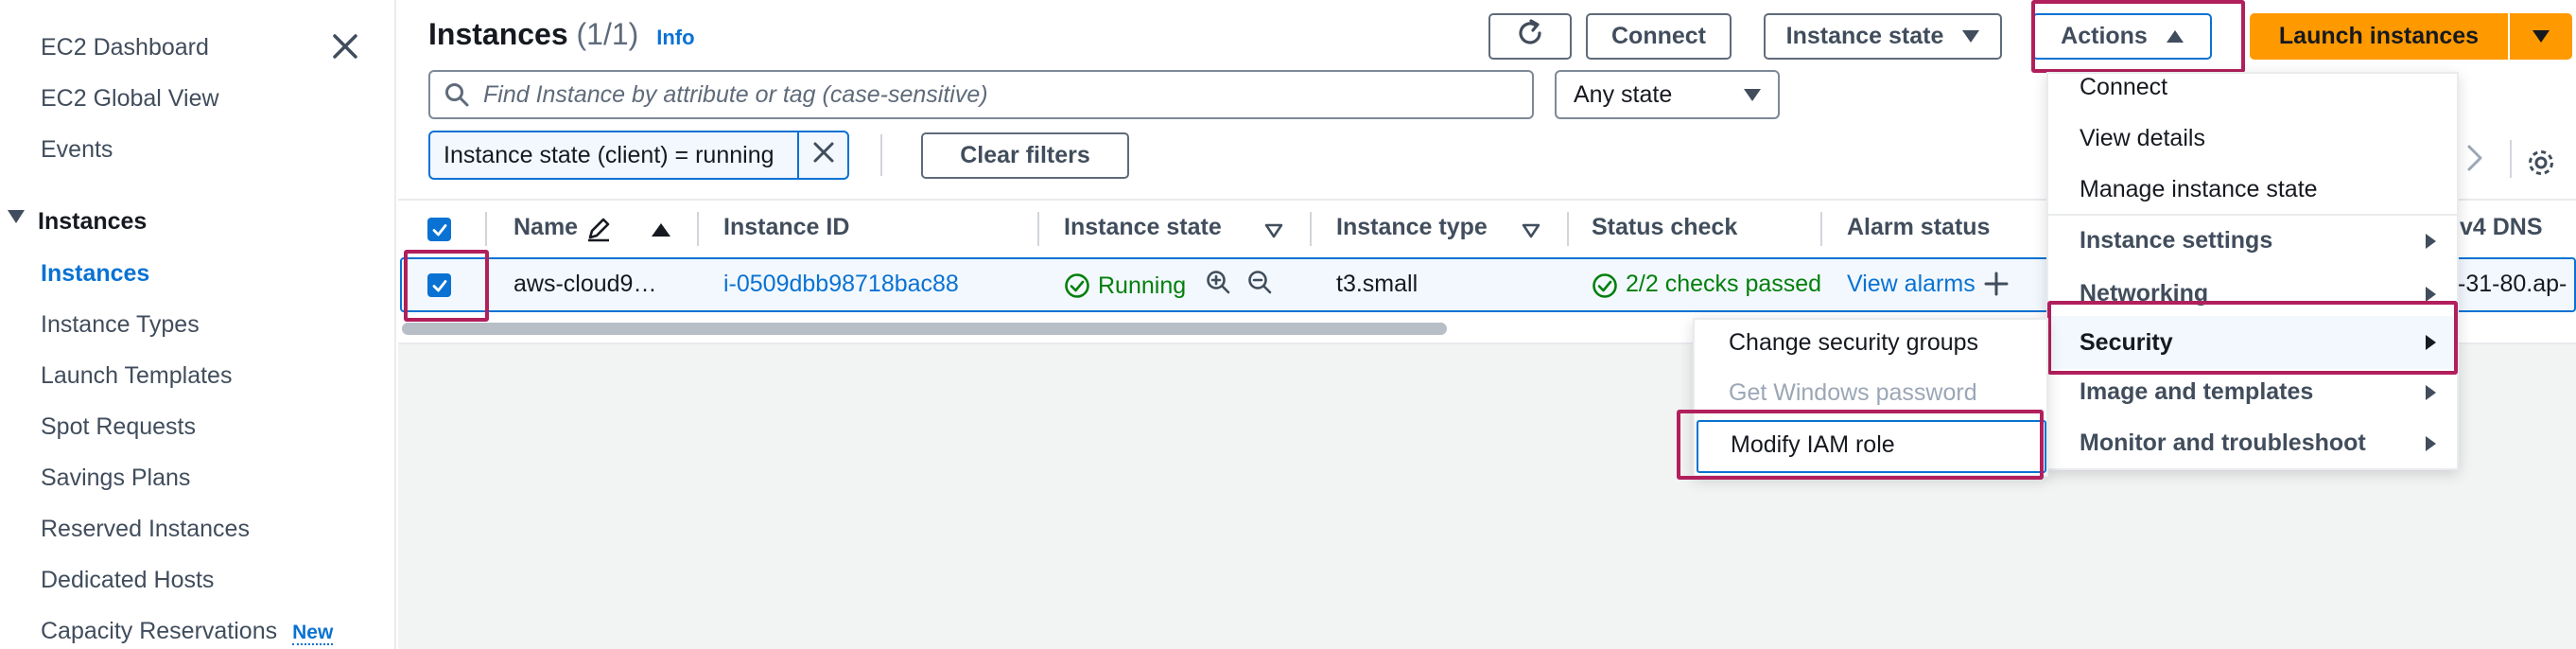 The height and width of the screenshot is (649, 2576). Describe the element at coordinates (2197, 391) in the screenshot. I see `menu-item-label: Image and templates` at that location.